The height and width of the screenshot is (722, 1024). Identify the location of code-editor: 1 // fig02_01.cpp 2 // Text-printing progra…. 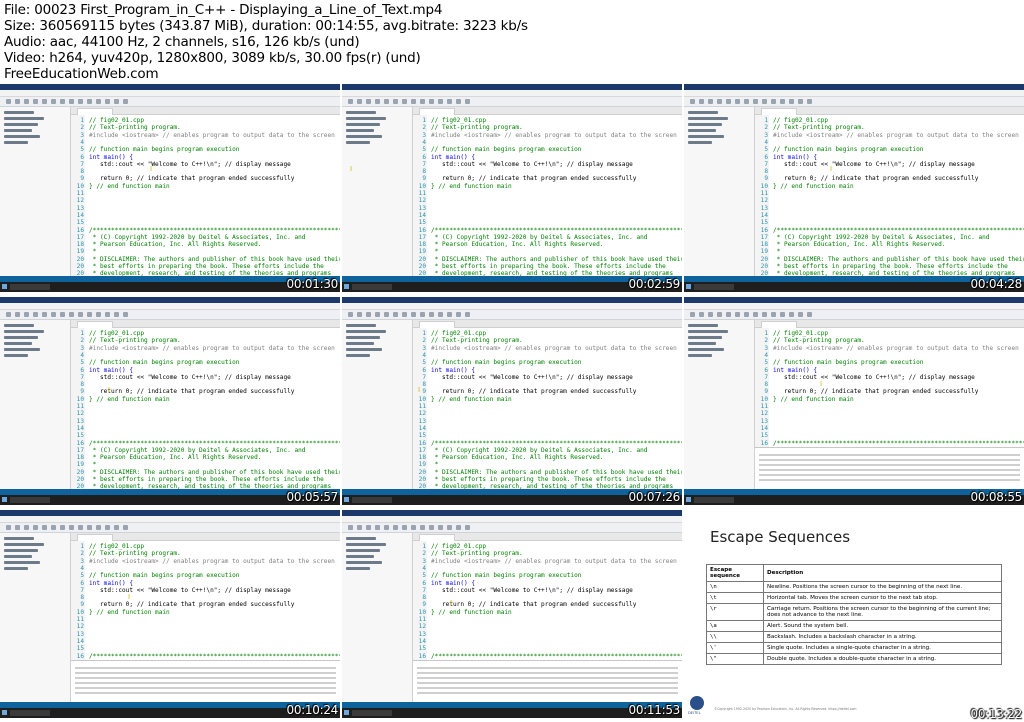
(547, 195).